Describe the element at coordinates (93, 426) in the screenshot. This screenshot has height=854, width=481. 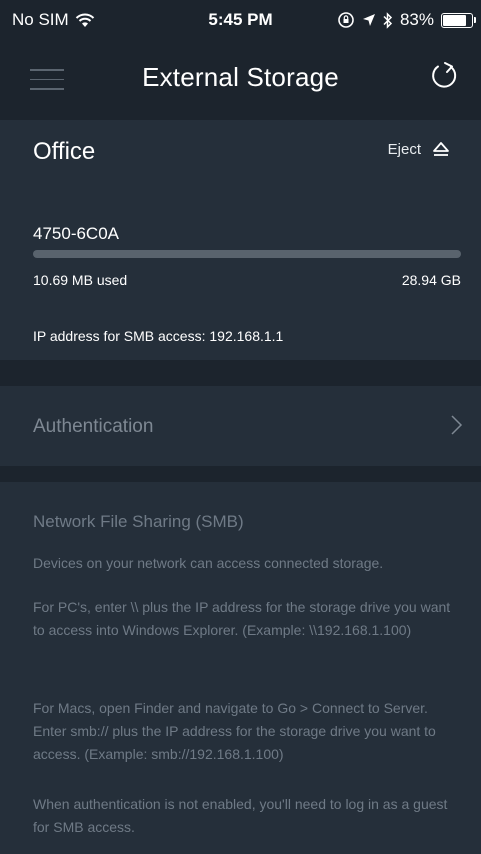
I see `authentication-label: Authentication` at that location.